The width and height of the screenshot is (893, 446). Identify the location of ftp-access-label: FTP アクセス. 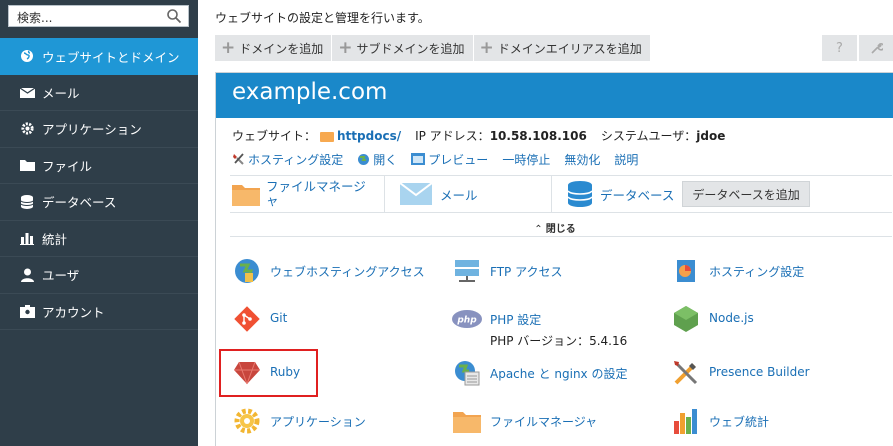
(526, 272).